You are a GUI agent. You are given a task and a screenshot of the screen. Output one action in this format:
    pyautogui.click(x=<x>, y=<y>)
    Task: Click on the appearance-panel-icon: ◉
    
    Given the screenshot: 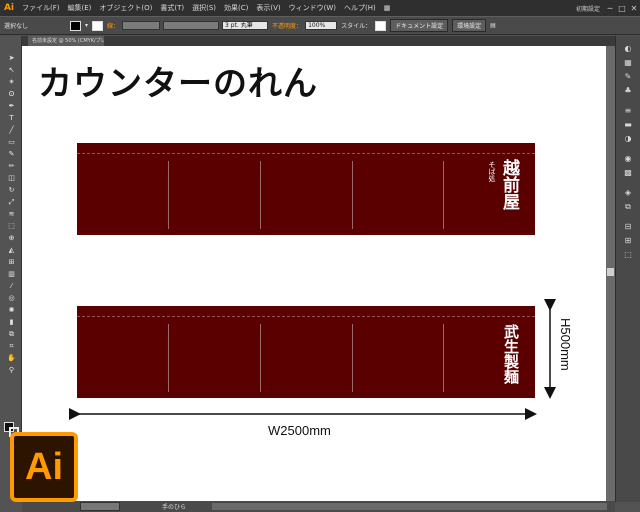 What is the action you would take?
    pyautogui.click(x=628, y=158)
    